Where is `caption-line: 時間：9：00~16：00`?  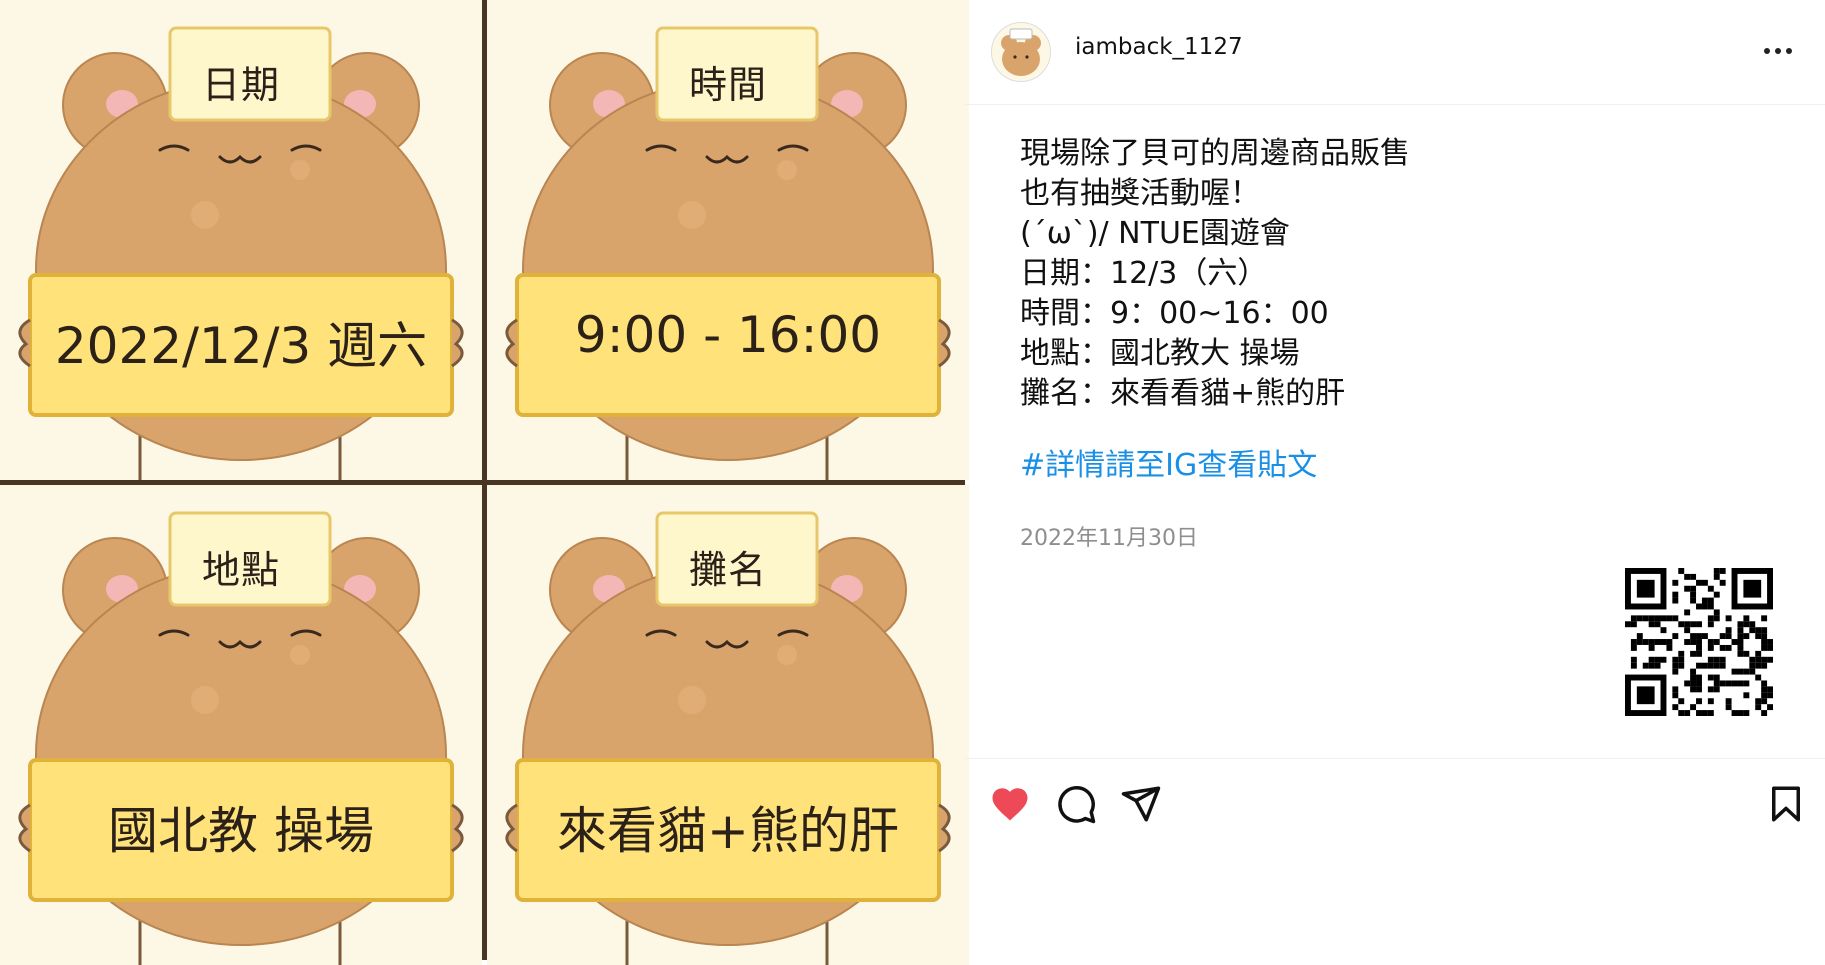
caption-line: 時間：9：00~16：00 is located at coordinates (1174, 313).